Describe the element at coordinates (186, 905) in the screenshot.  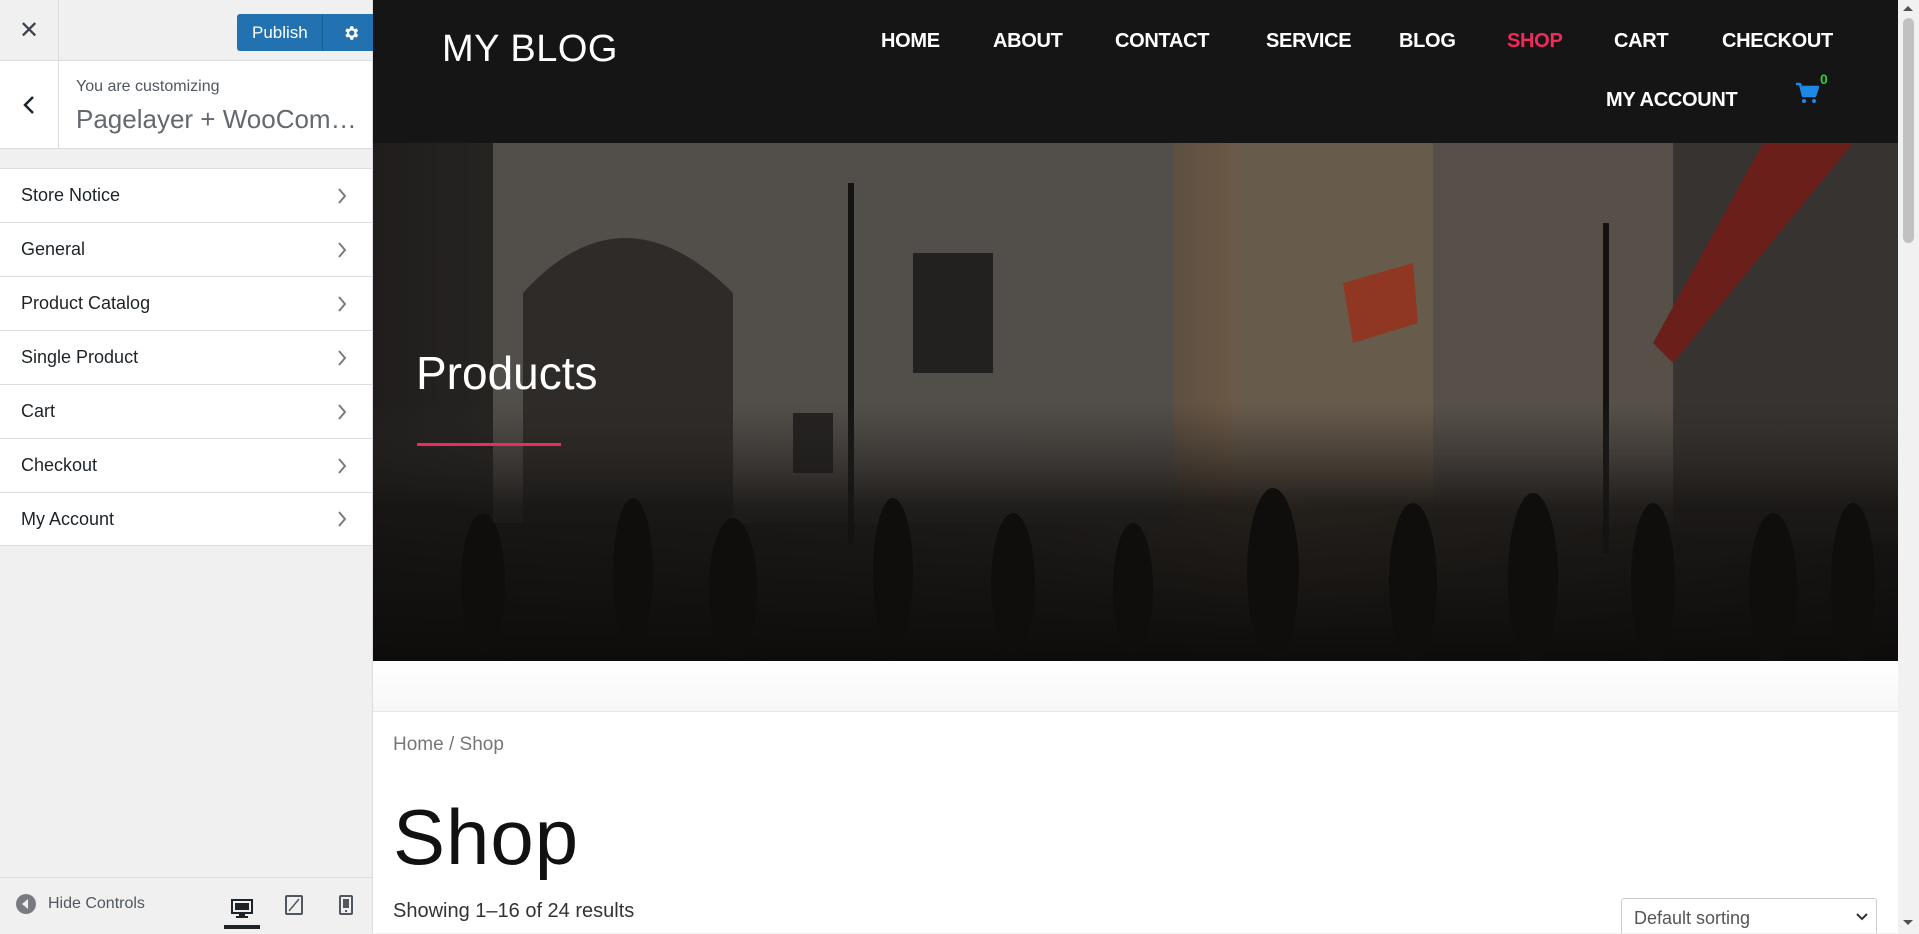
I see `customizer-footer: Hide Controls` at that location.